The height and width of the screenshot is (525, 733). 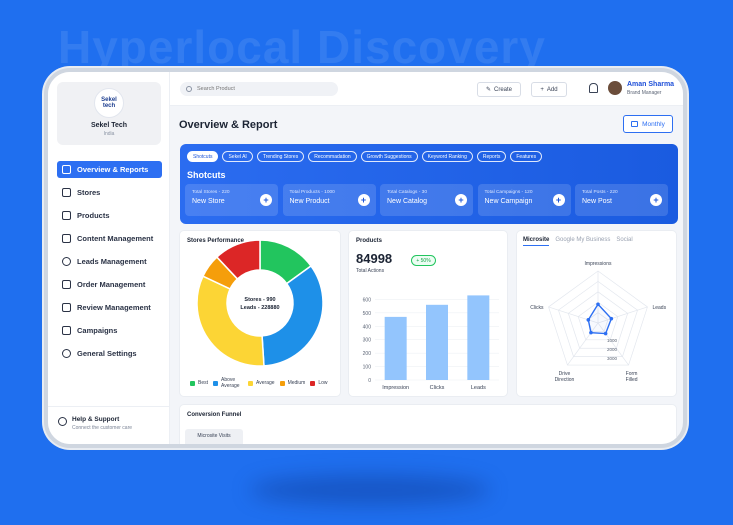 What do you see at coordinates (565, 377) in the screenshot?
I see `radar-axis-label: Drive Direction` at bounding box center [565, 377].